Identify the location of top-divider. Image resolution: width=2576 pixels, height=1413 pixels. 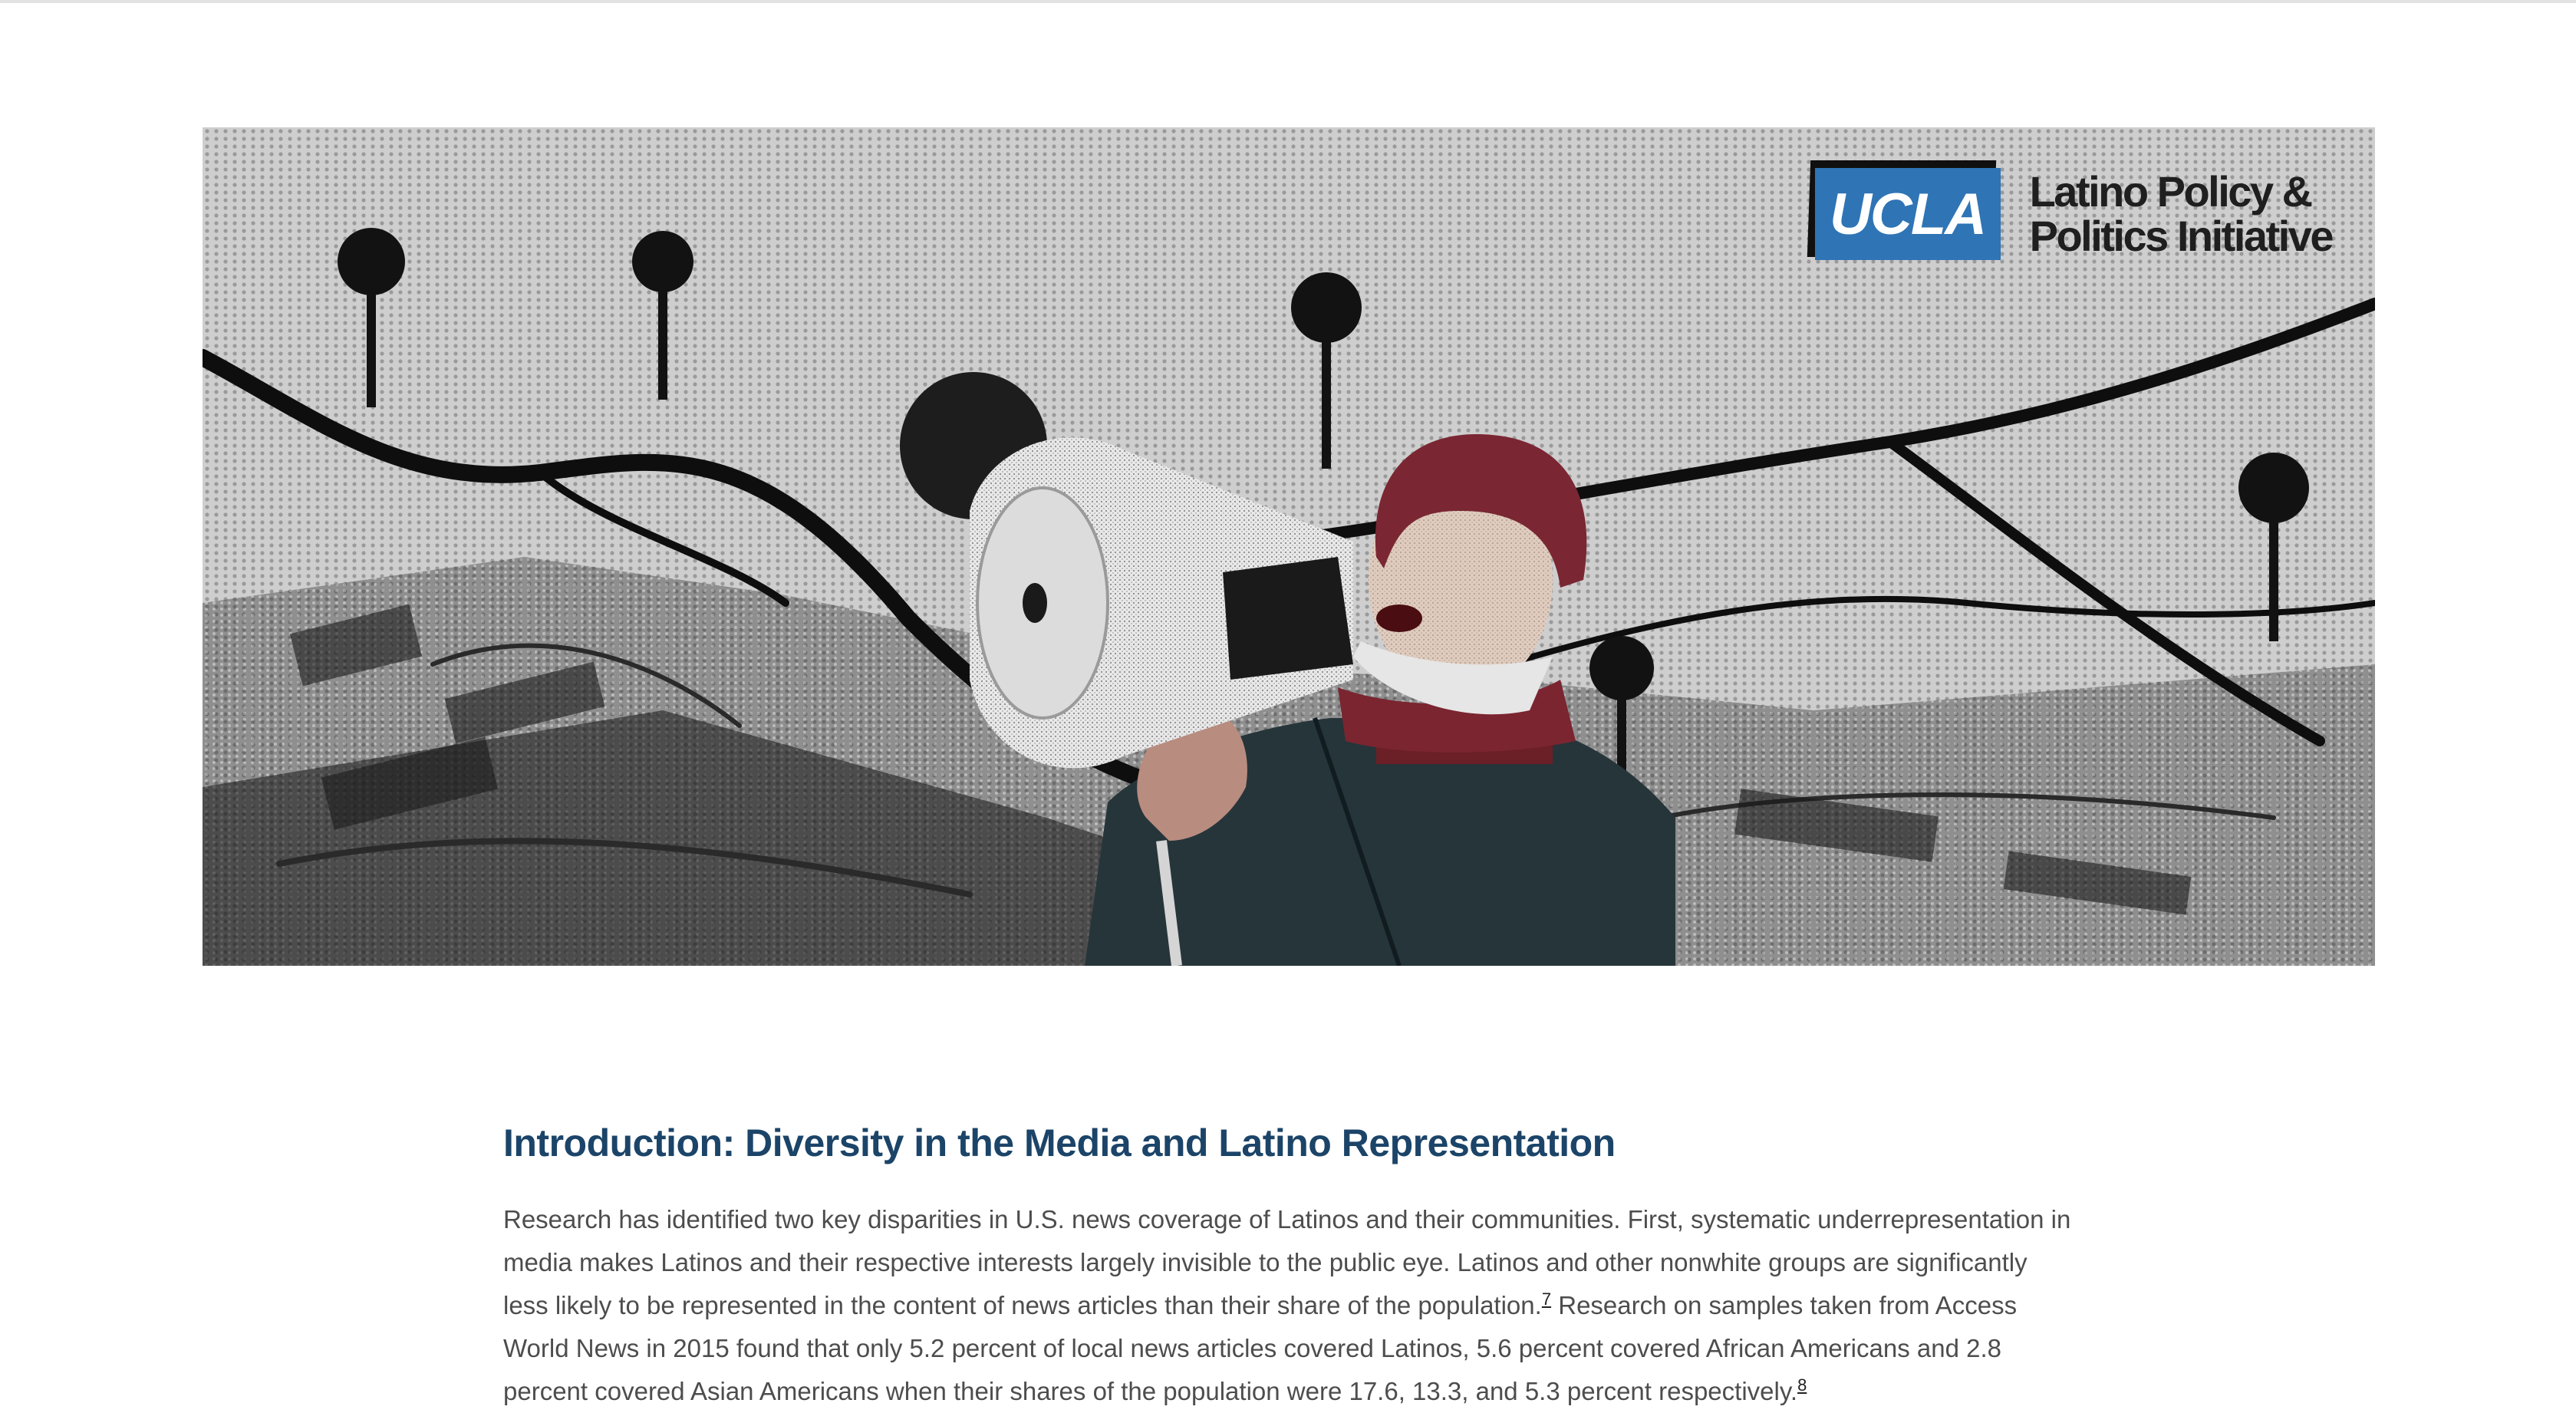
(1288, 1).